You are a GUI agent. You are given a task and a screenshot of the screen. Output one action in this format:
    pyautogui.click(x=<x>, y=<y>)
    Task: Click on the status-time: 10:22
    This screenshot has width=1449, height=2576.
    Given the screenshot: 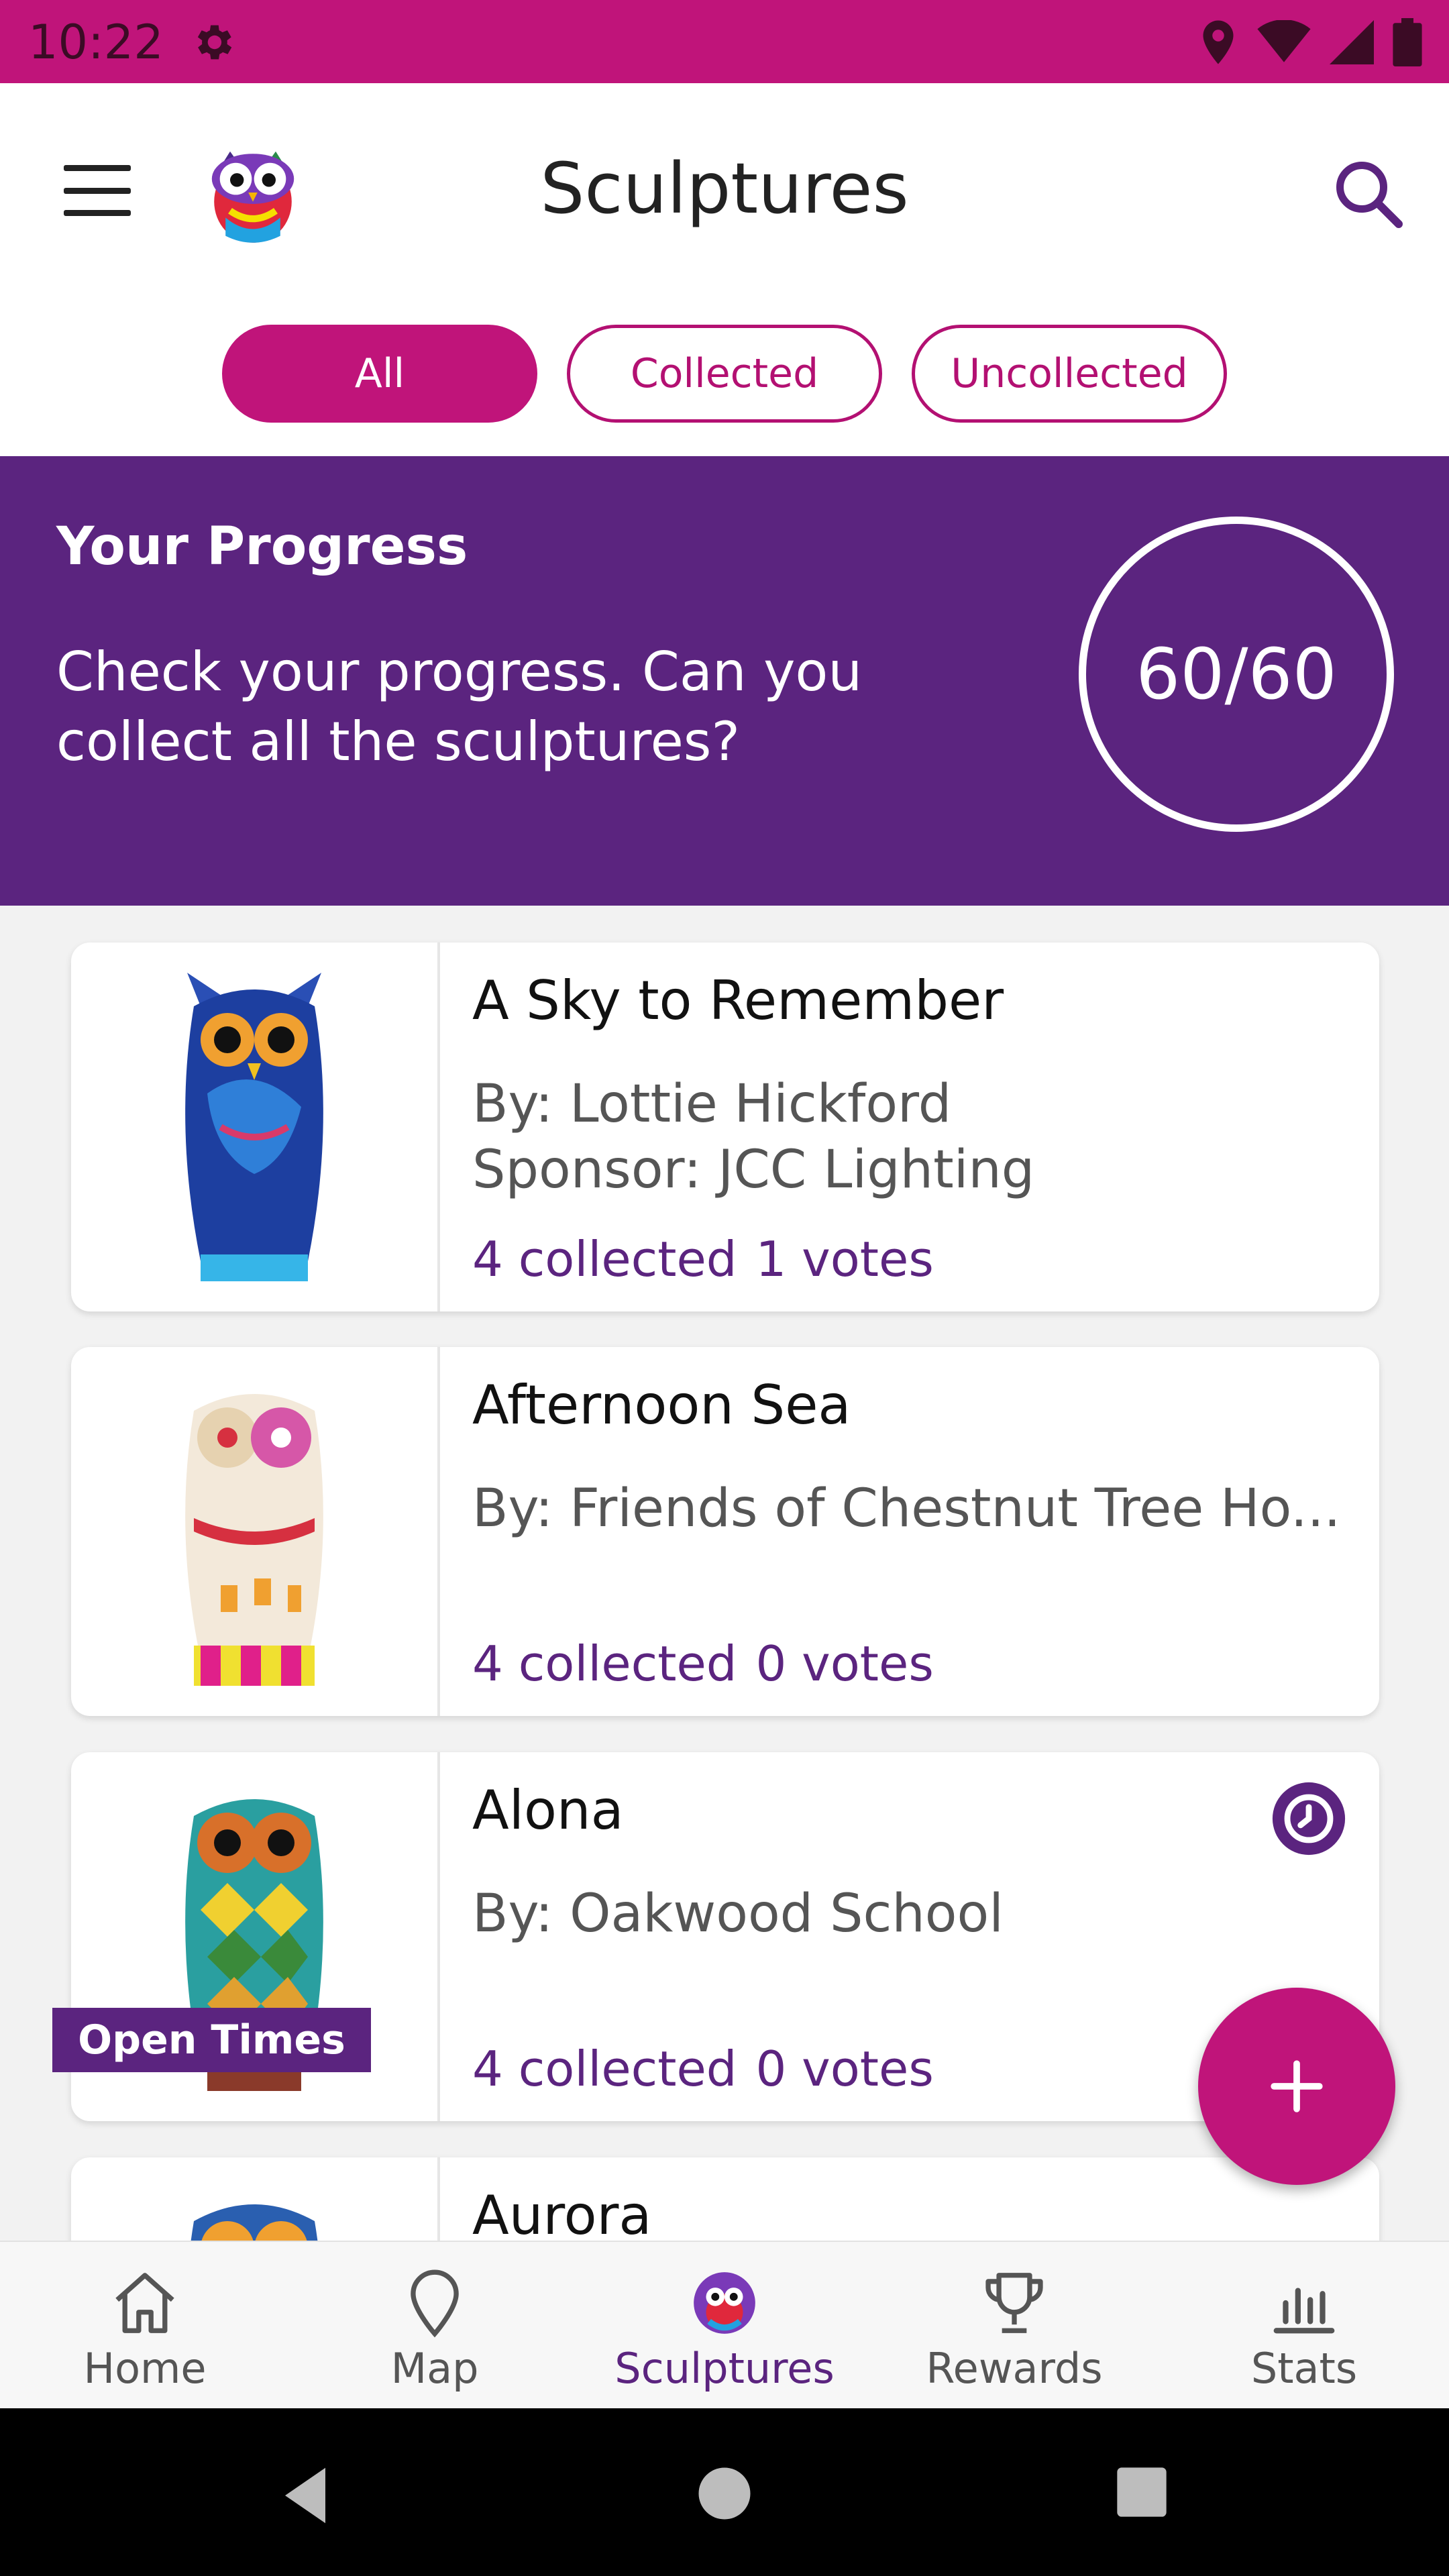 What is the action you would take?
    pyautogui.click(x=96, y=42)
    